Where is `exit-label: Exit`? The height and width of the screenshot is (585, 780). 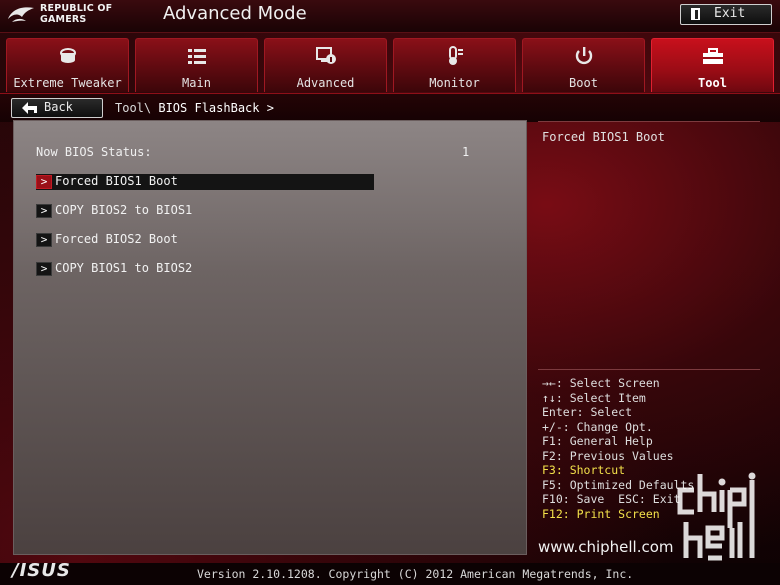
exit-label: Exit is located at coordinates (730, 13).